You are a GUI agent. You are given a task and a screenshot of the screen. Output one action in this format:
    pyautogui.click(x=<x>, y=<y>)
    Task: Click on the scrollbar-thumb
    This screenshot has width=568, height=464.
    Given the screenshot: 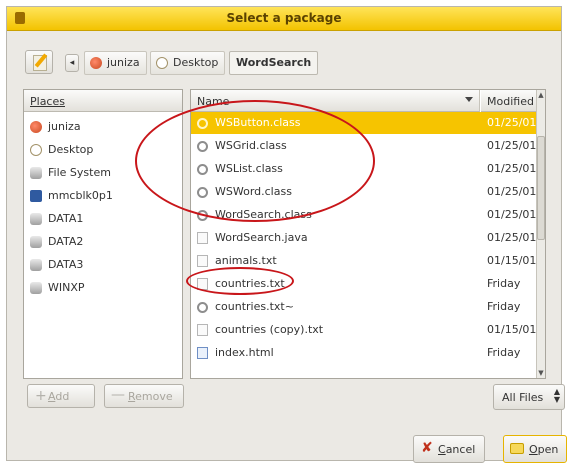 What is the action you would take?
    pyautogui.click(x=541, y=188)
    